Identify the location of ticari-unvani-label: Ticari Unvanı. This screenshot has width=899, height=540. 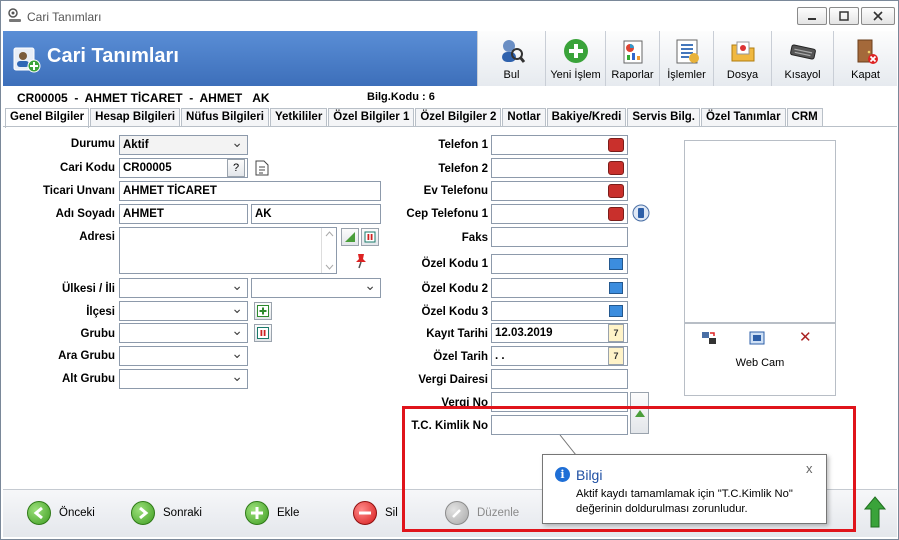
(78, 191).